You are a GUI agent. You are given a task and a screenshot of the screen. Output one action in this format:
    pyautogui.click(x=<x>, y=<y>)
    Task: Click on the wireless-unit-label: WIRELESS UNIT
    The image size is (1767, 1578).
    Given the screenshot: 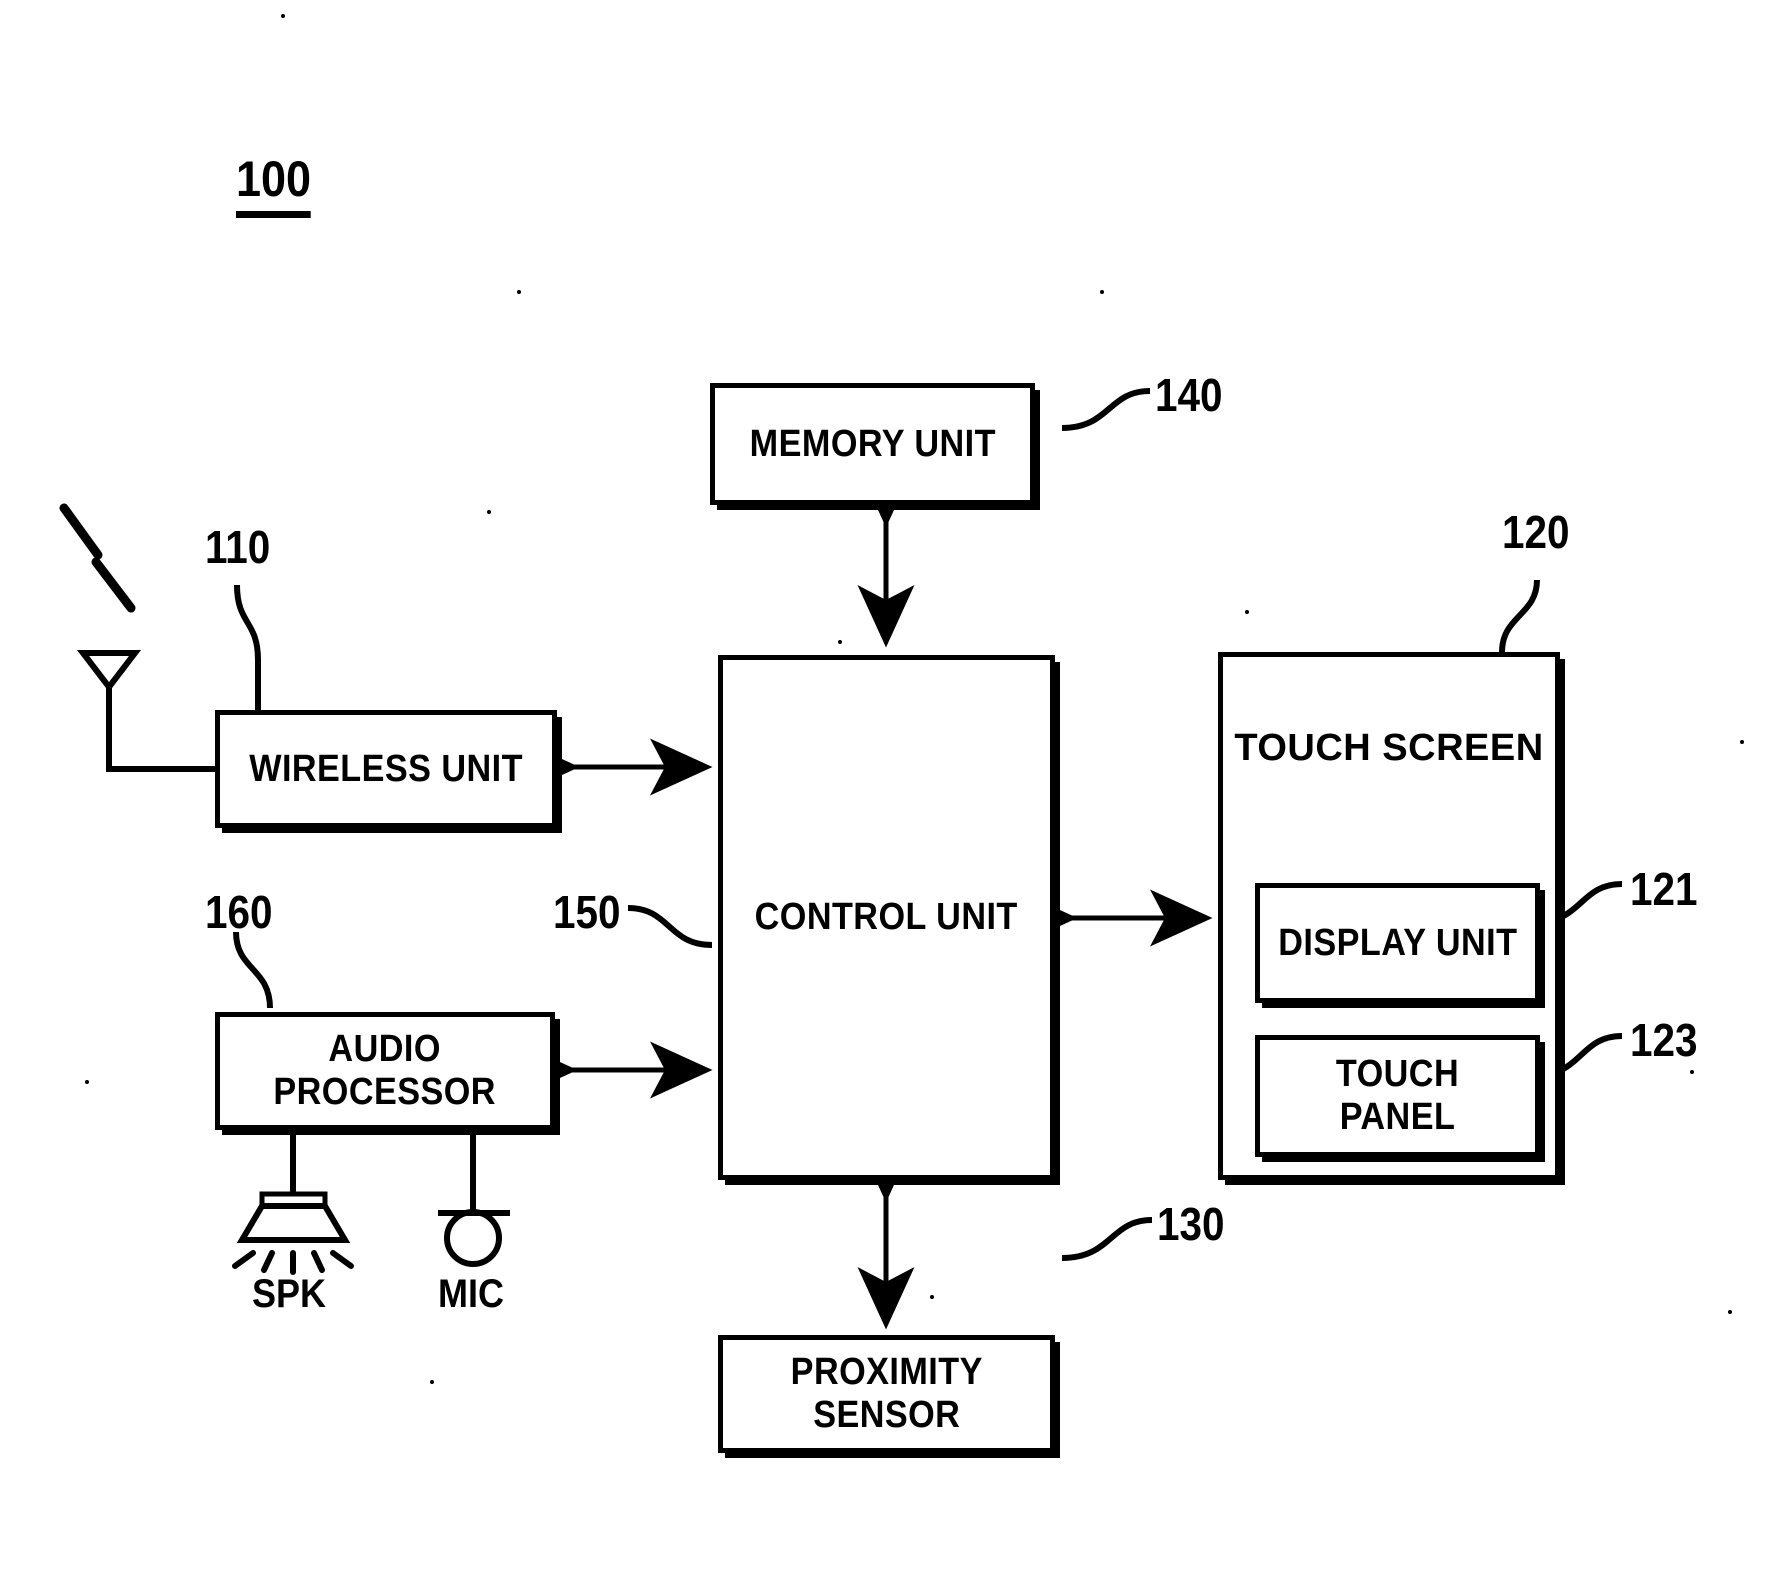 What is the action you would take?
    pyautogui.click(x=386, y=768)
    